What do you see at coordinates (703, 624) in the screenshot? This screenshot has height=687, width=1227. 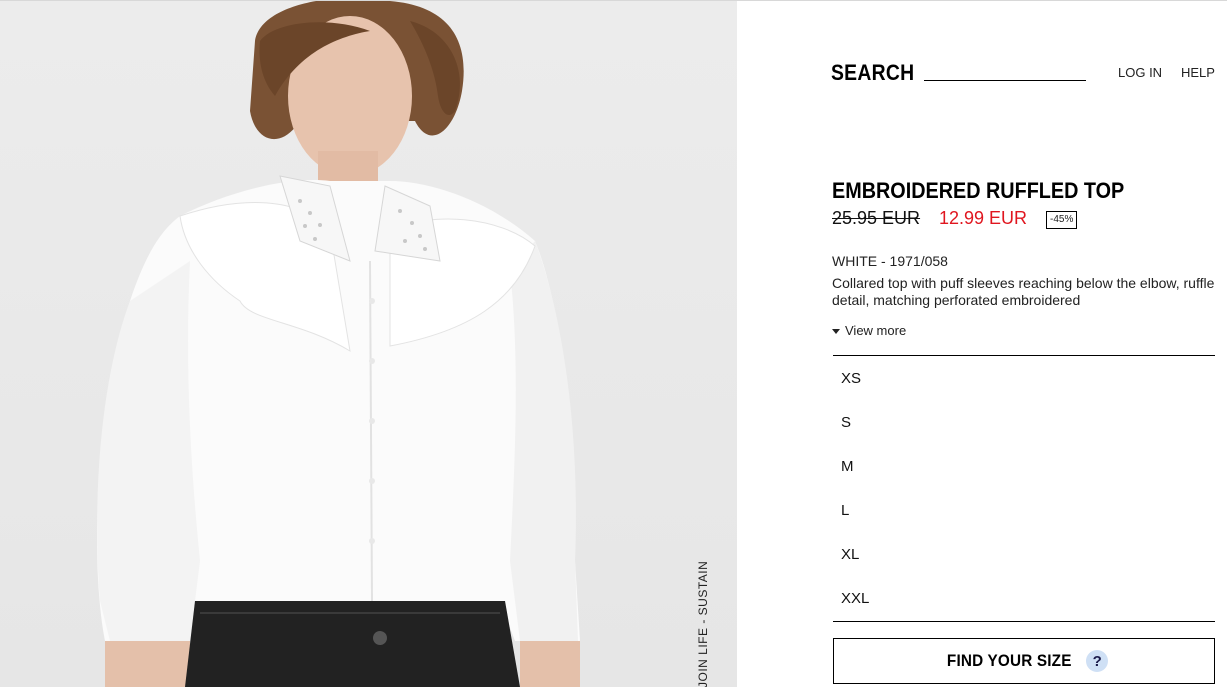 I see `sustainability-link-label: JOIN LIFE - SUSTAINABILITY` at bounding box center [703, 624].